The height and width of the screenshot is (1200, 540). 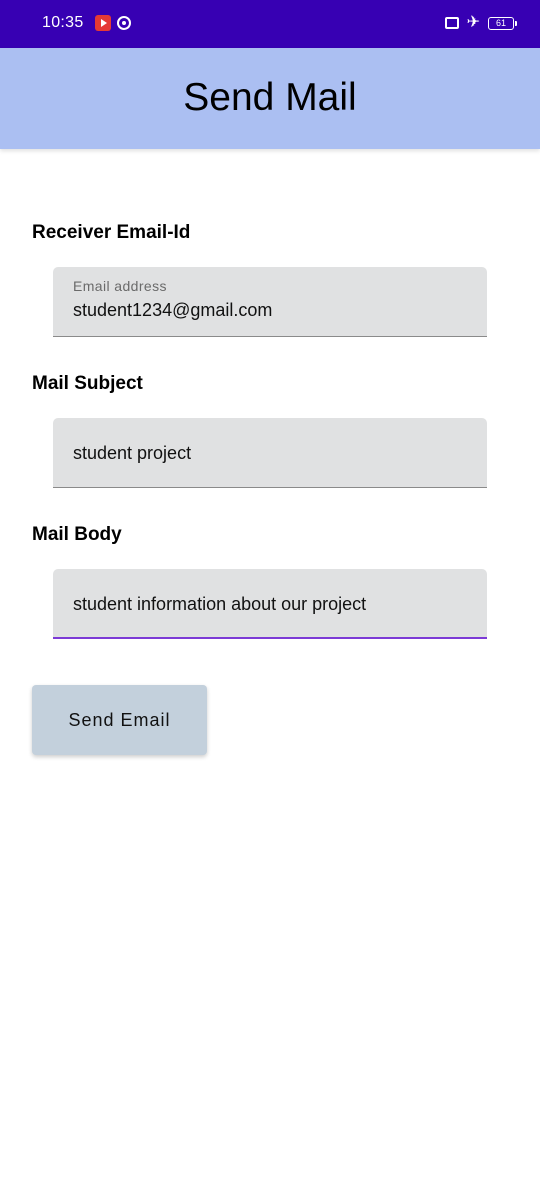 I want to click on receiver-email-field: Email address student1234@gmail.com, so click(x=270, y=302).